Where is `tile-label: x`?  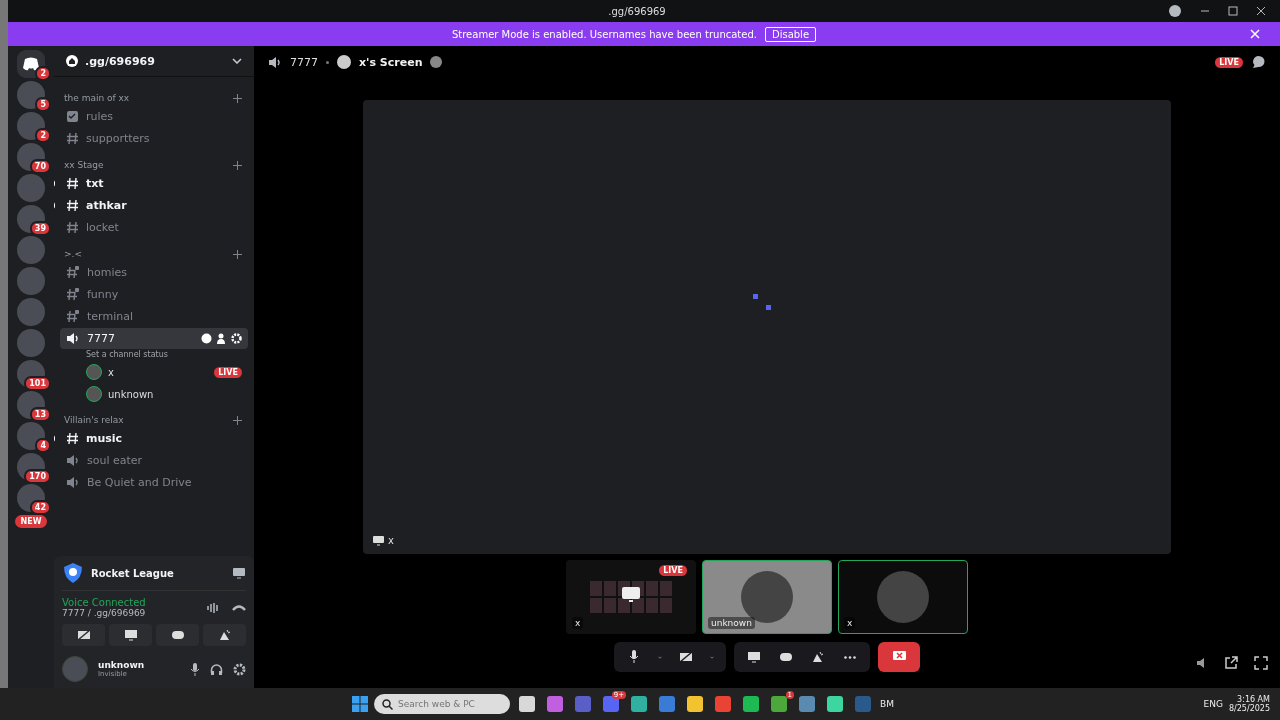 tile-label: x is located at coordinates (850, 623).